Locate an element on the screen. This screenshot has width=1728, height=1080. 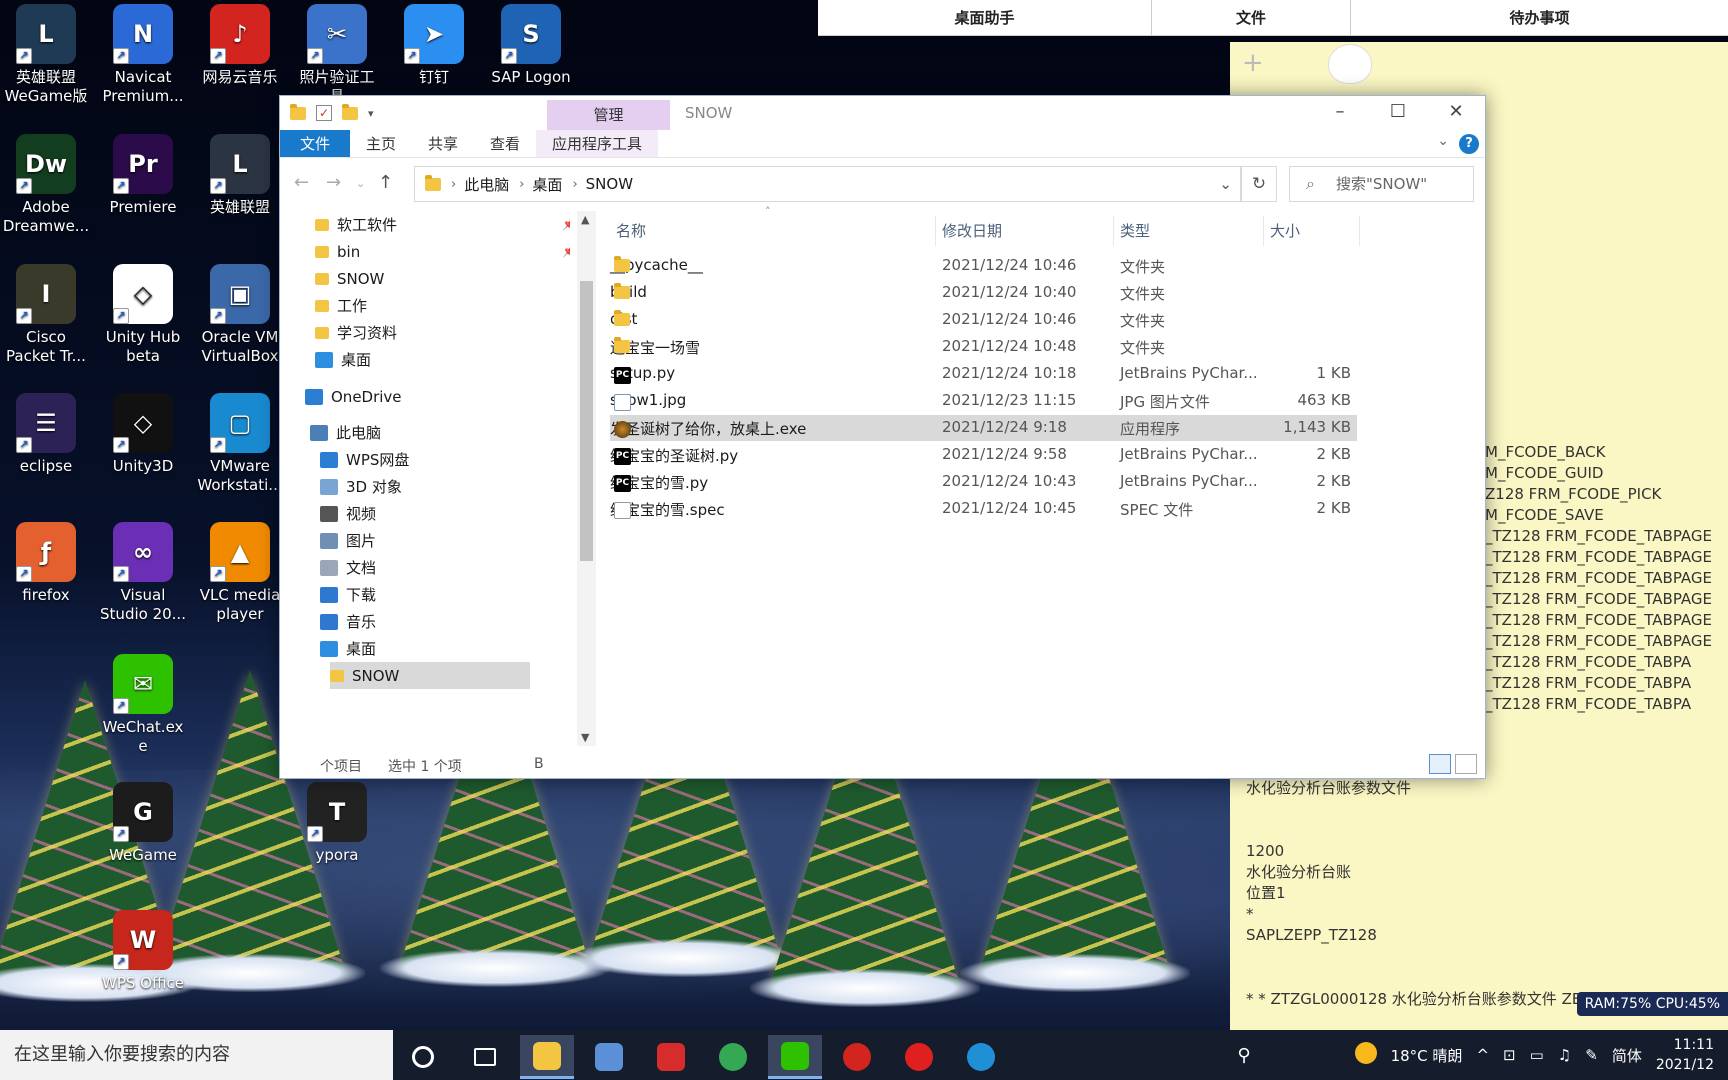
tab-home: 主页 is located at coordinates (381, 143).